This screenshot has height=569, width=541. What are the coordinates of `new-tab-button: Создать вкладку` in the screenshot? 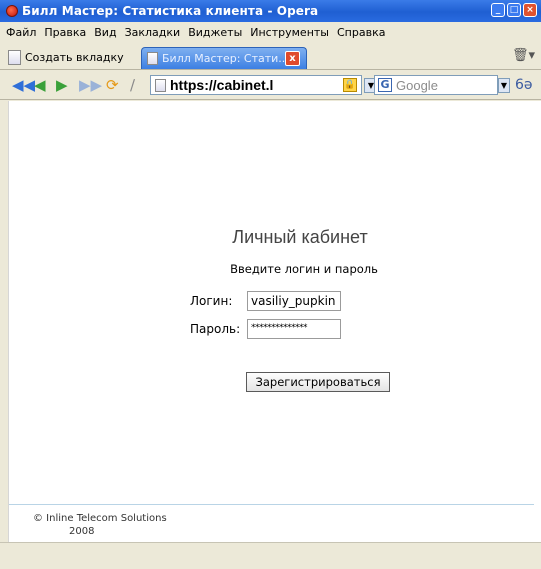 It's located at (66, 57).